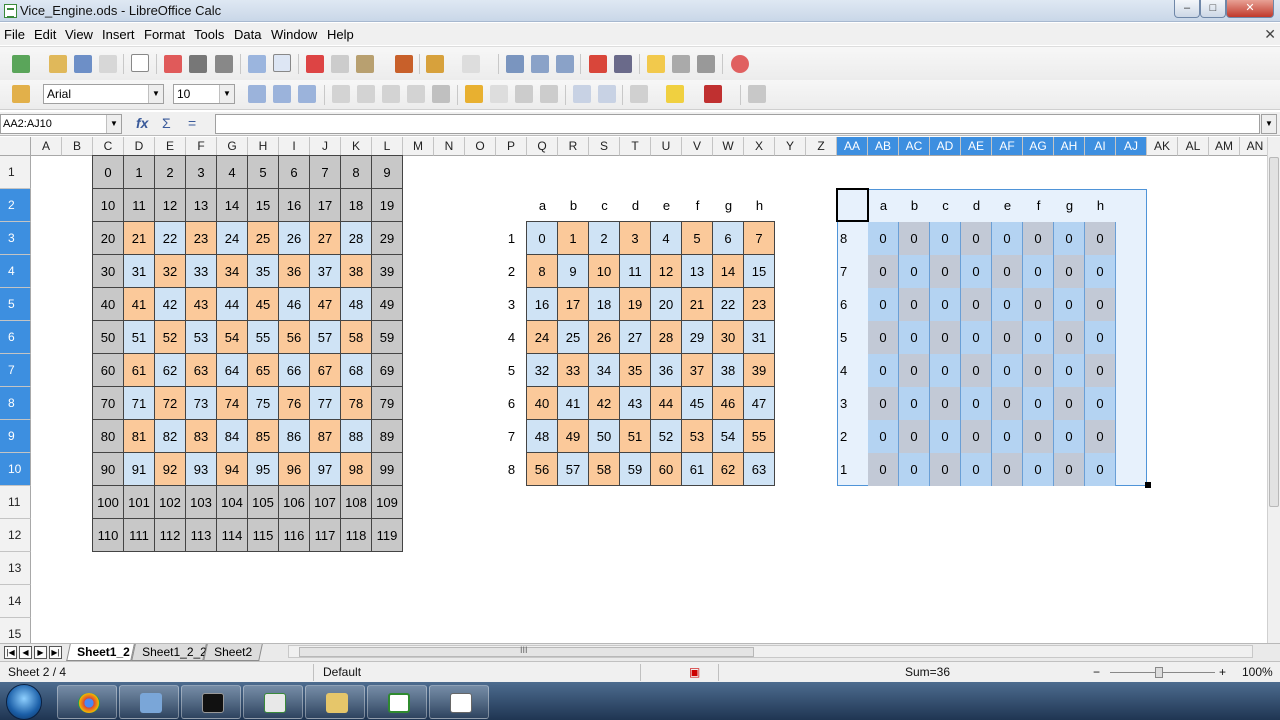 The height and width of the screenshot is (720, 1280). I want to click on board64-cell: 63, so click(759, 469).